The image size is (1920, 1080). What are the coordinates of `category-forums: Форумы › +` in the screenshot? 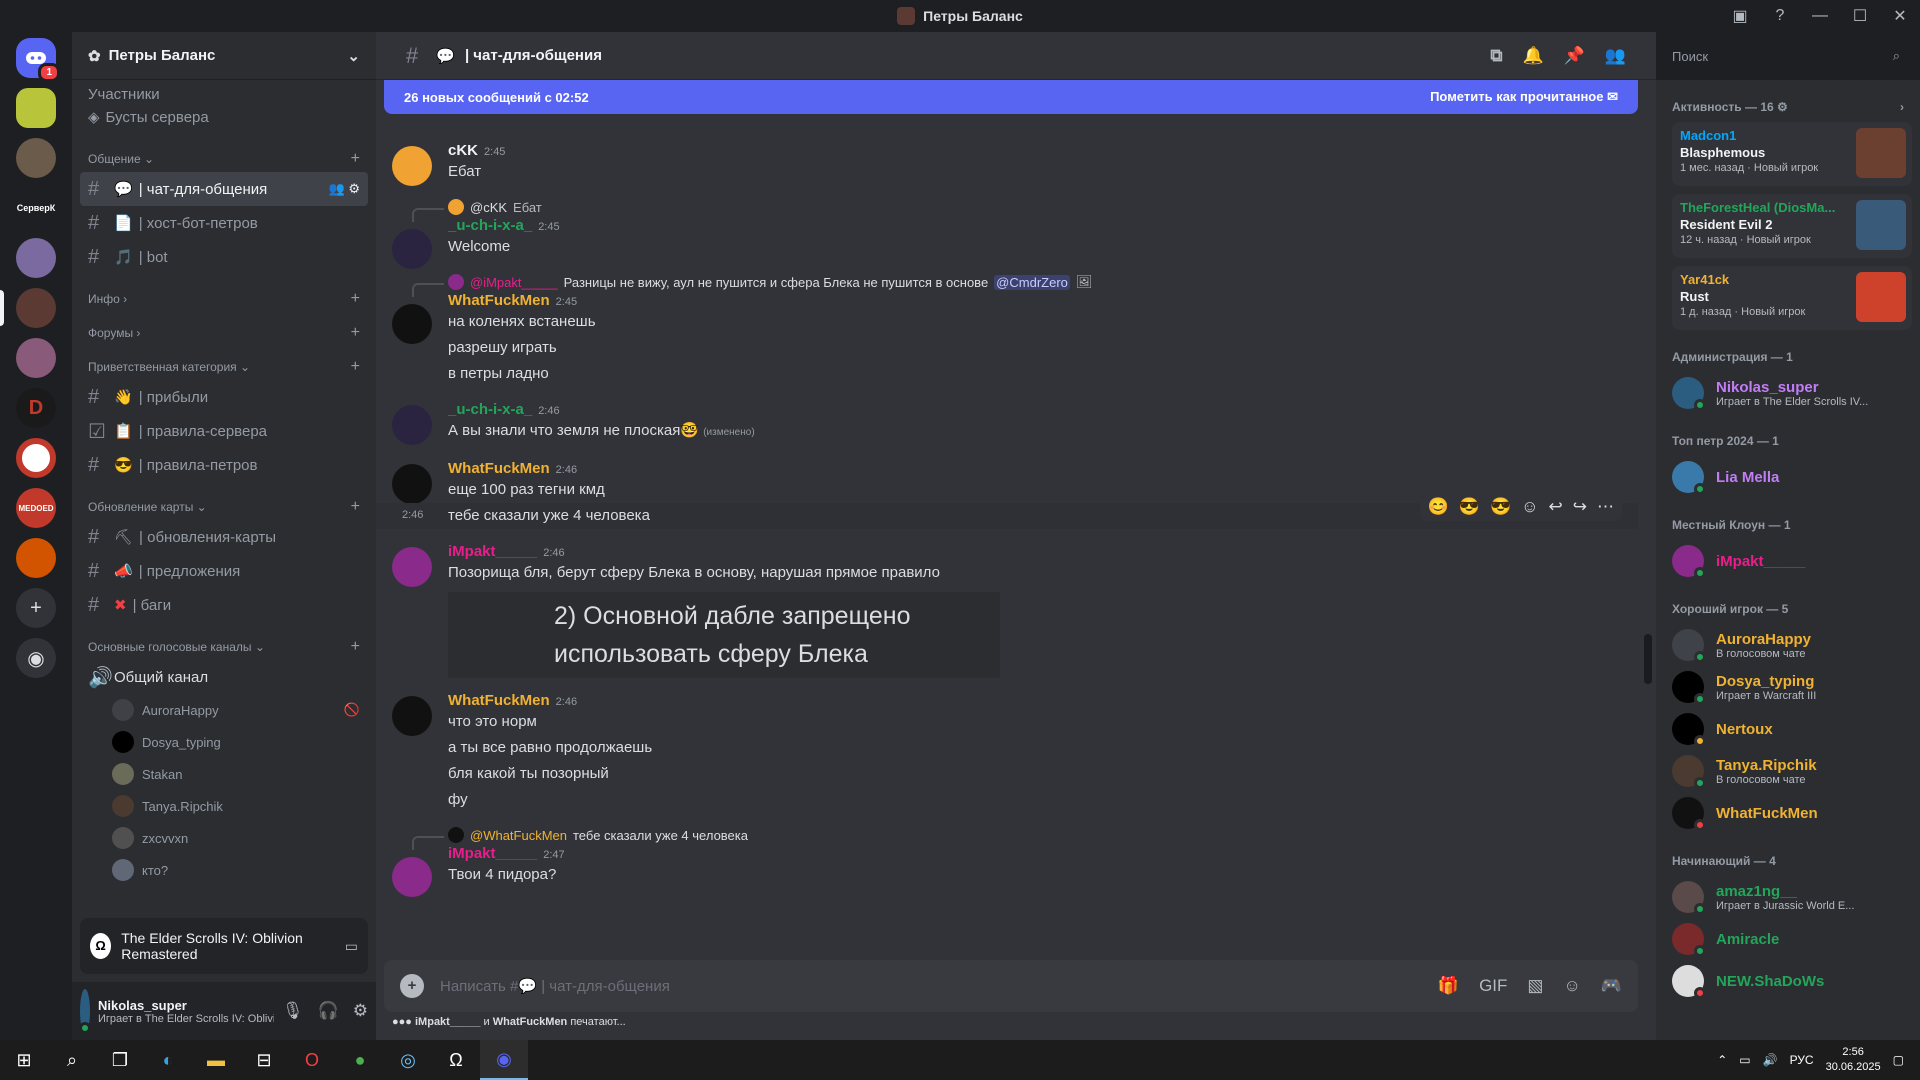 It's located at (228, 333).